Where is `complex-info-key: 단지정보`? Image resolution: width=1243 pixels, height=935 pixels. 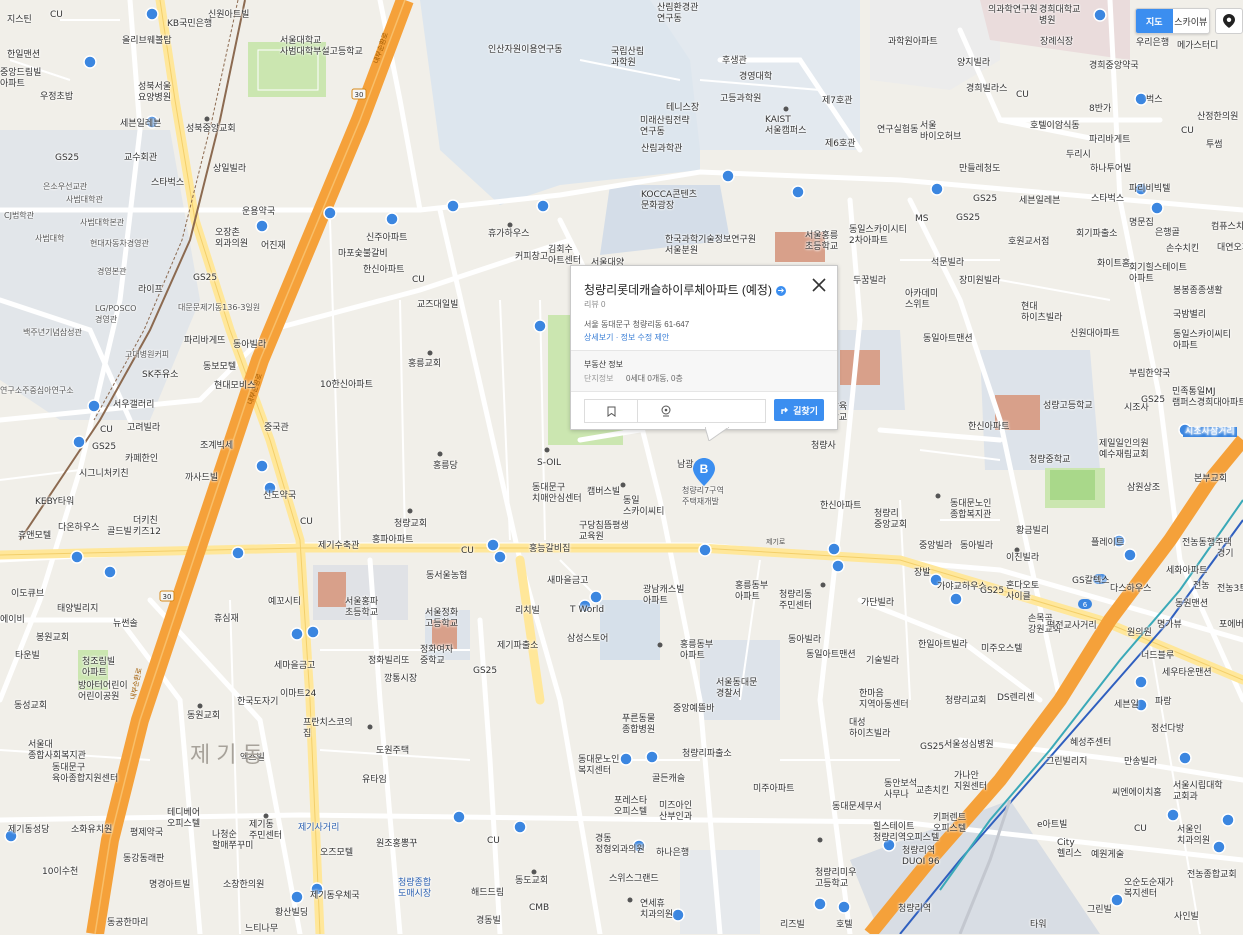 complex-info-key: 단지정보 is located at coordinates (599, 378).